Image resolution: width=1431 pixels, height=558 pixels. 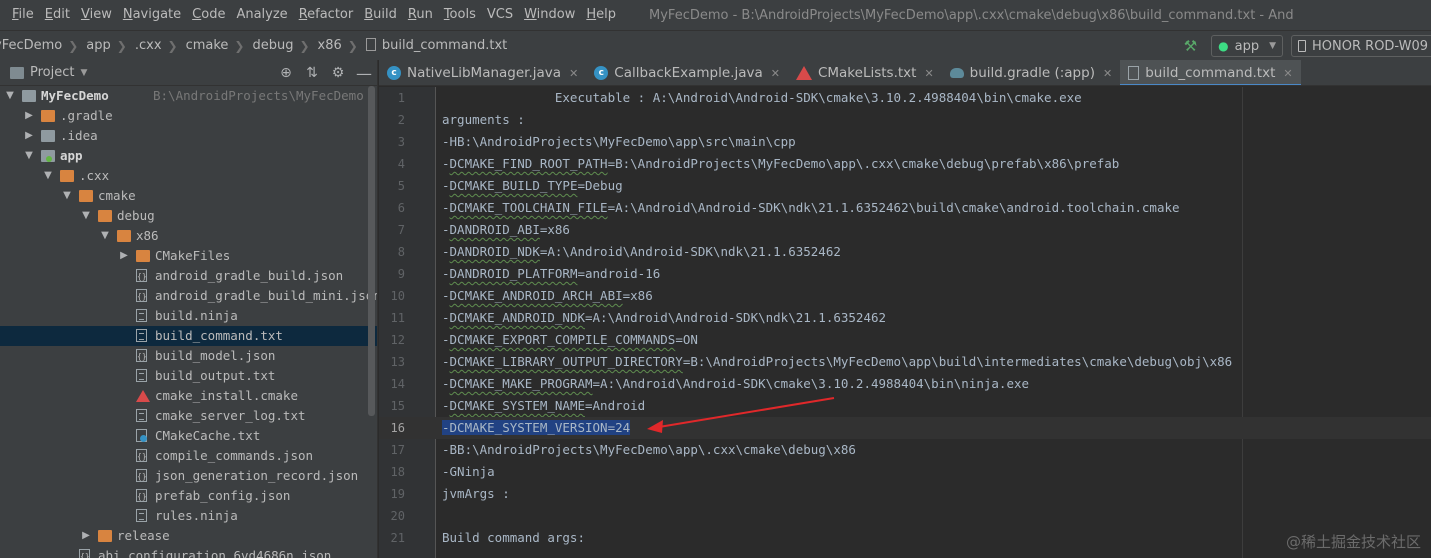 I want to click on tree-item: android_gradle_build.json, so click(x=188, y=276).